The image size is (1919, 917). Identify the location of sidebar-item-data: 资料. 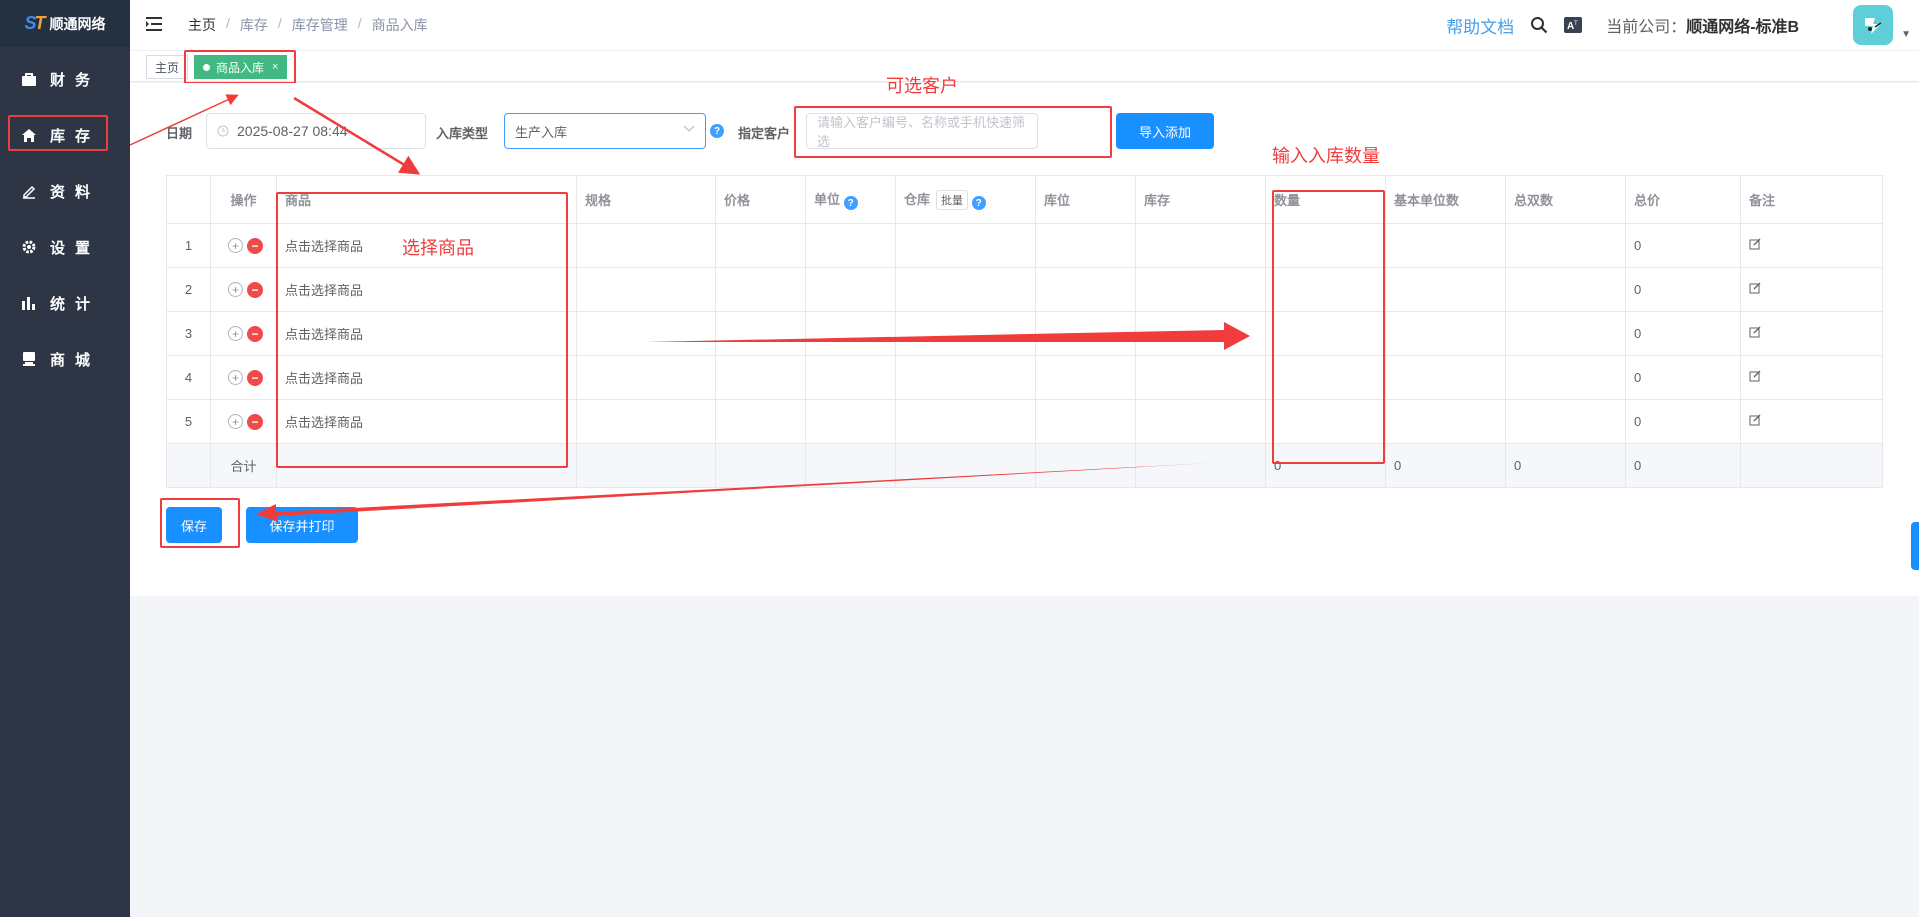
(65, 191).